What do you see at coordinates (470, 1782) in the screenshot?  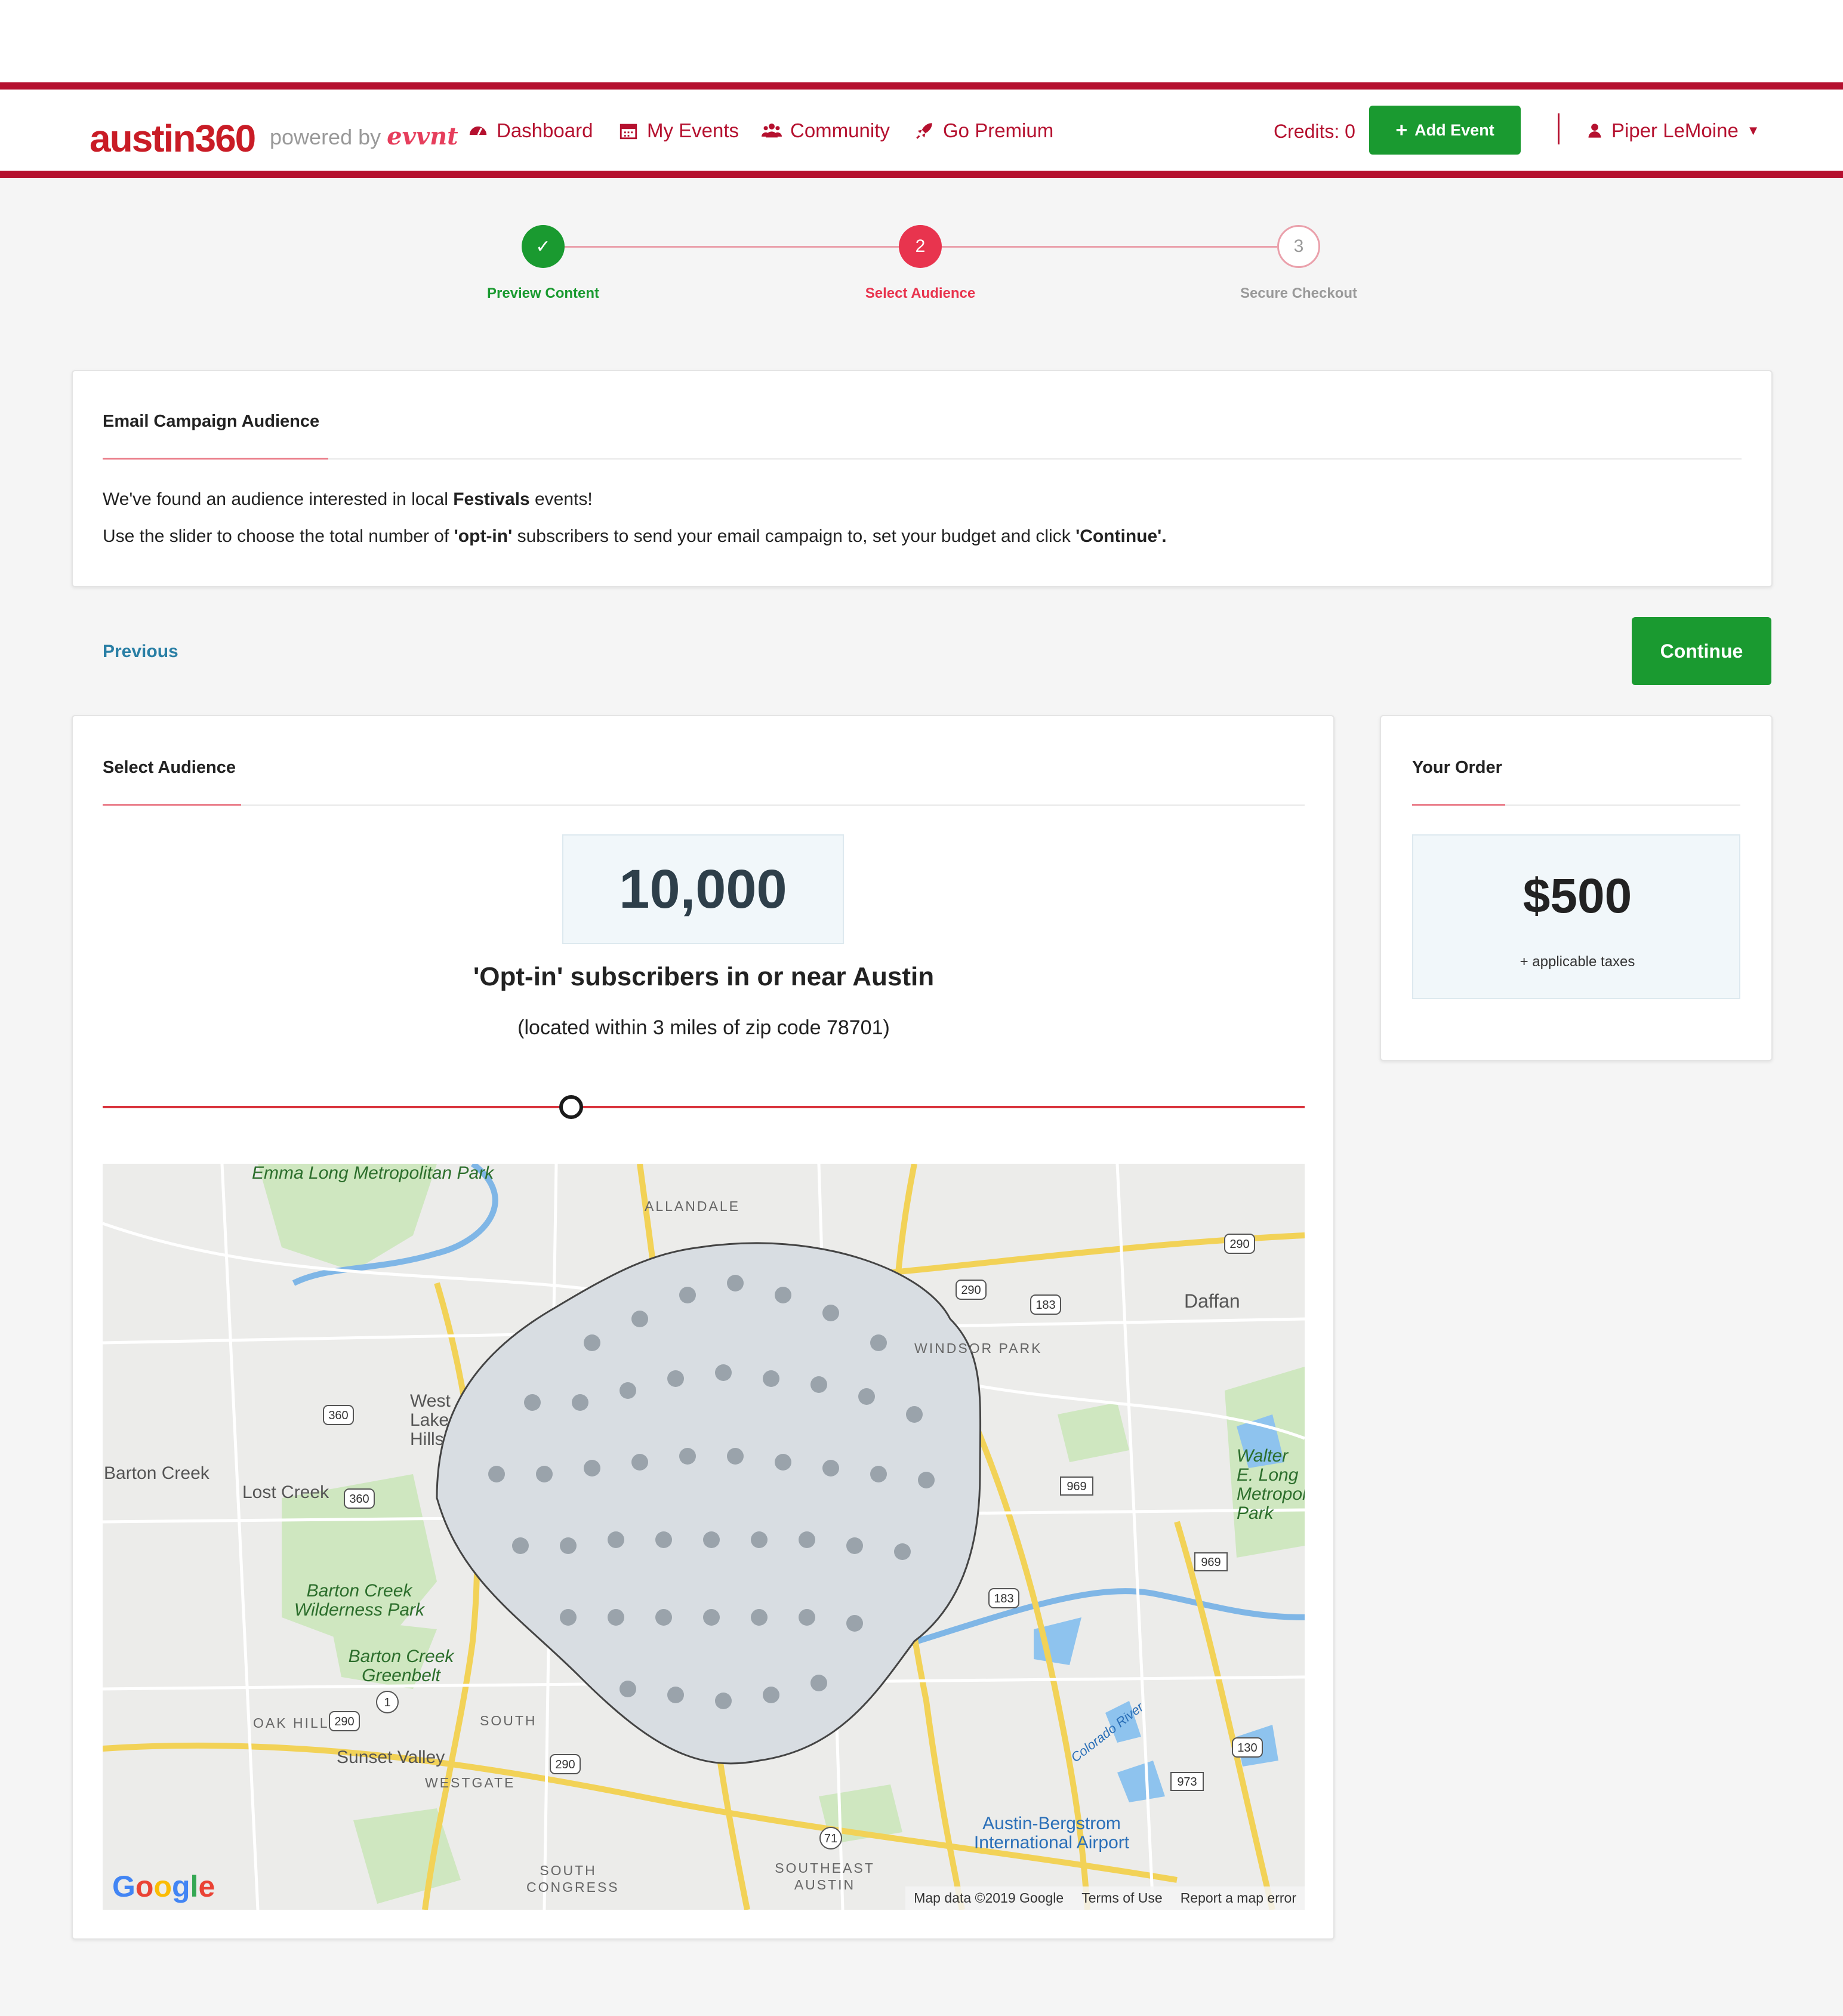 I see `map-label-westgate: WESTGATE` at bounding box center [470, 1782].